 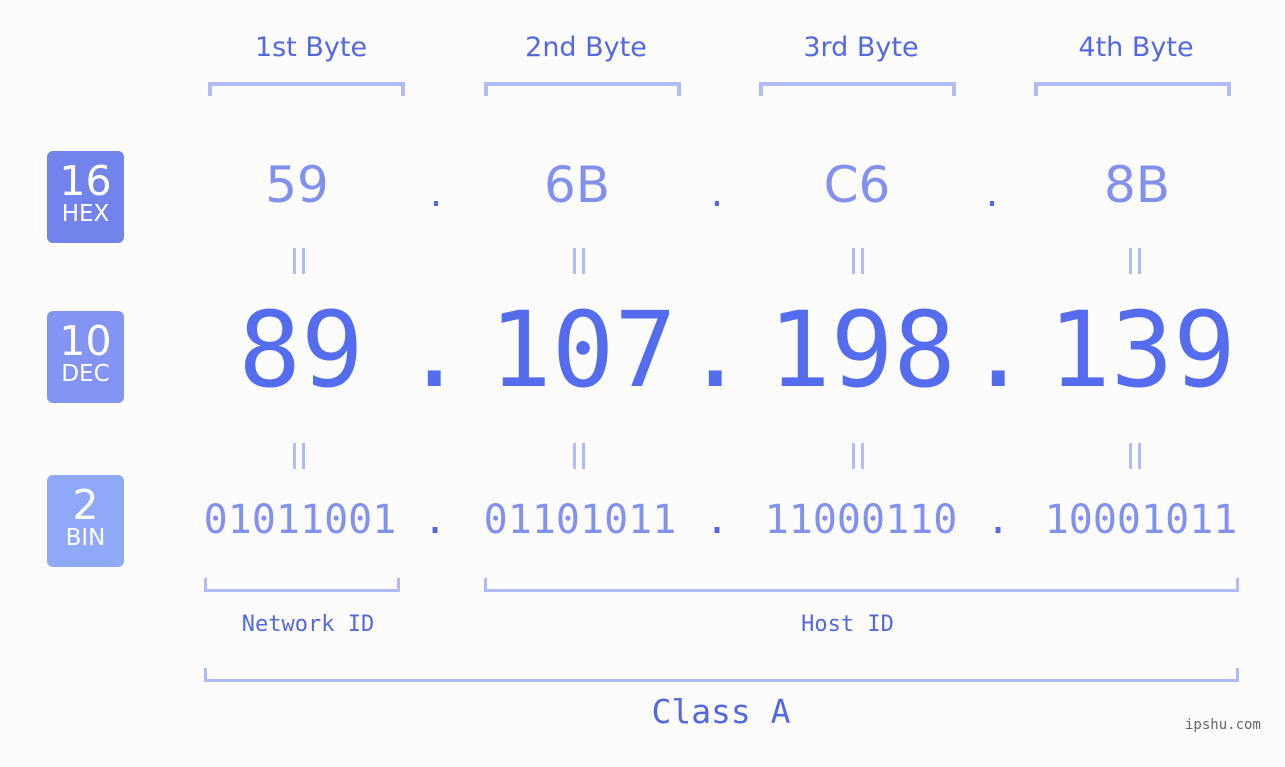 What do you see at coordinates (580, 520) in the screenshot?
I see `bin-value-2: 01101011` at bounding box center [580, 520].